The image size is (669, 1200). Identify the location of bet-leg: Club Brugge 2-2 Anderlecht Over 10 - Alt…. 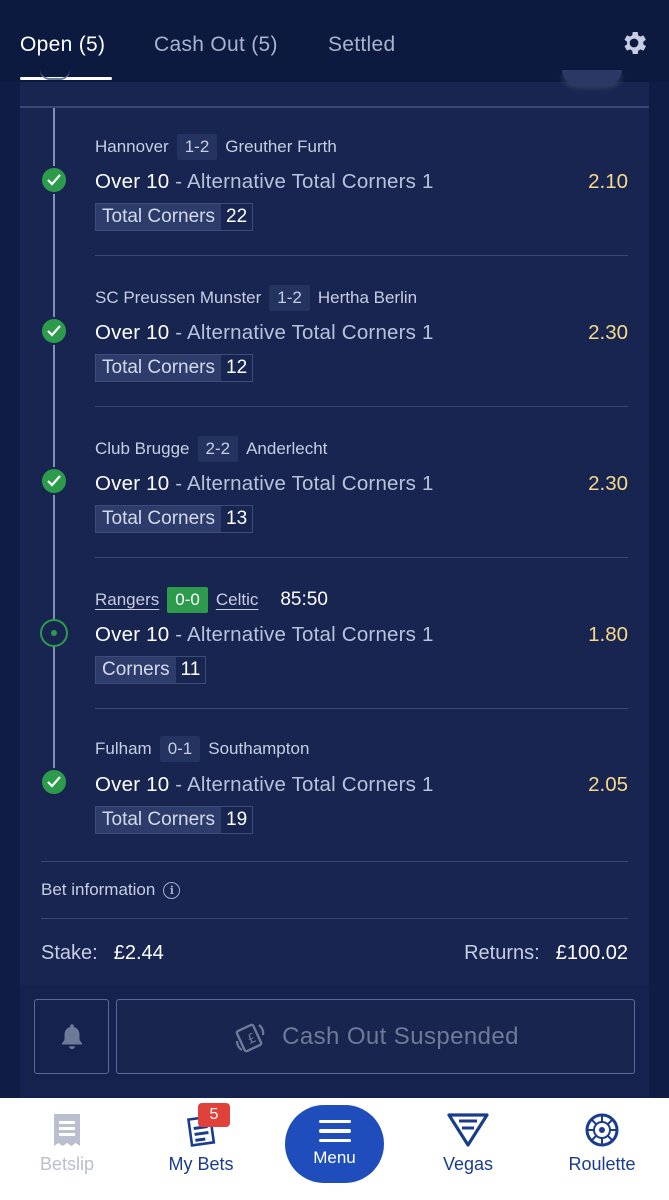
(334, 485).